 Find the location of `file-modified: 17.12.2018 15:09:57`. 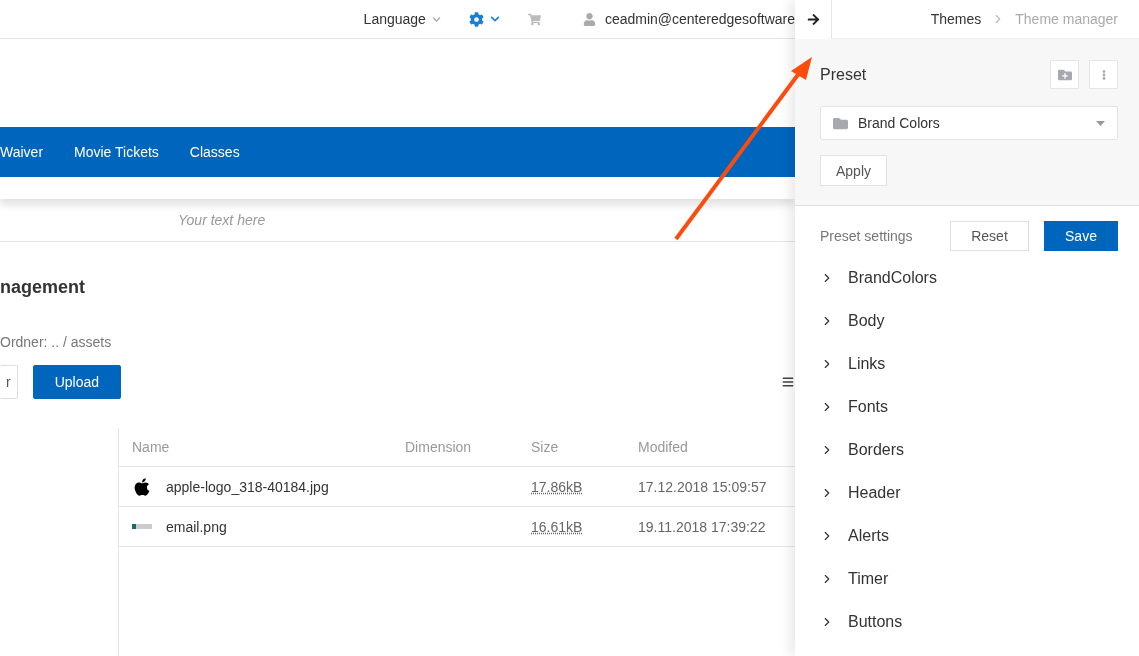

file-modified: 17.12.2018 15:09:57 is located at coordinates (703, 486).